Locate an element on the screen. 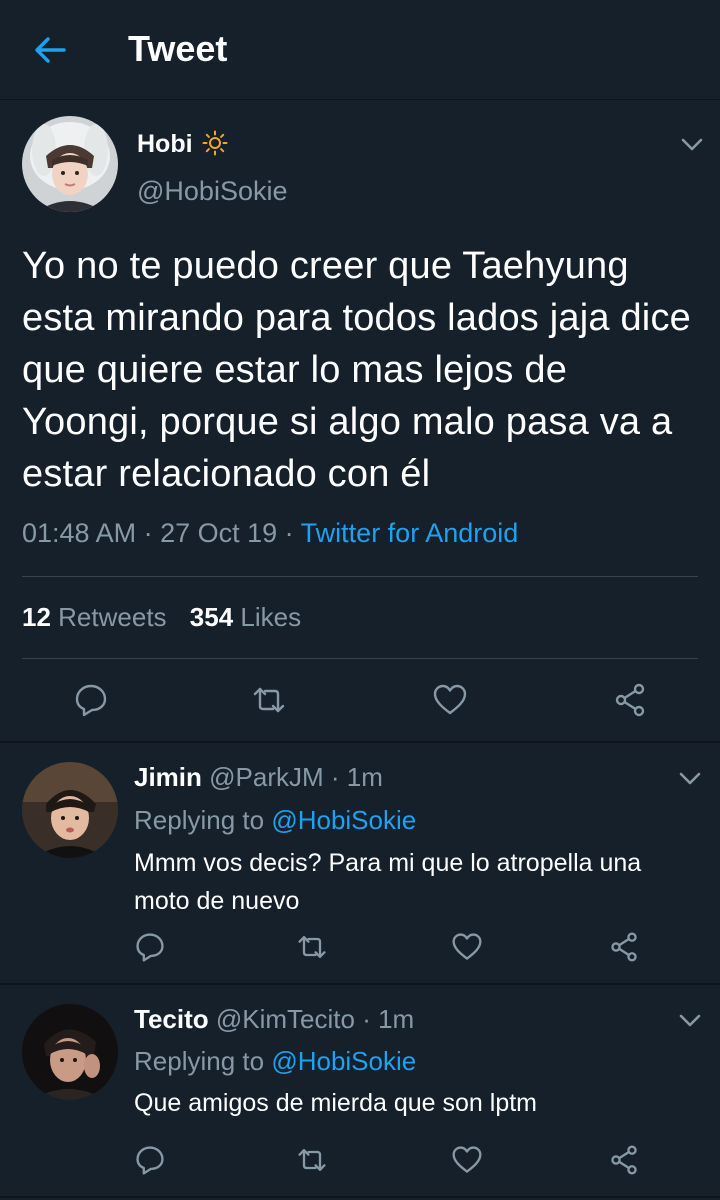 The image size is (720, 1200). likes-count: 354 is located at coordinates (211, 617).